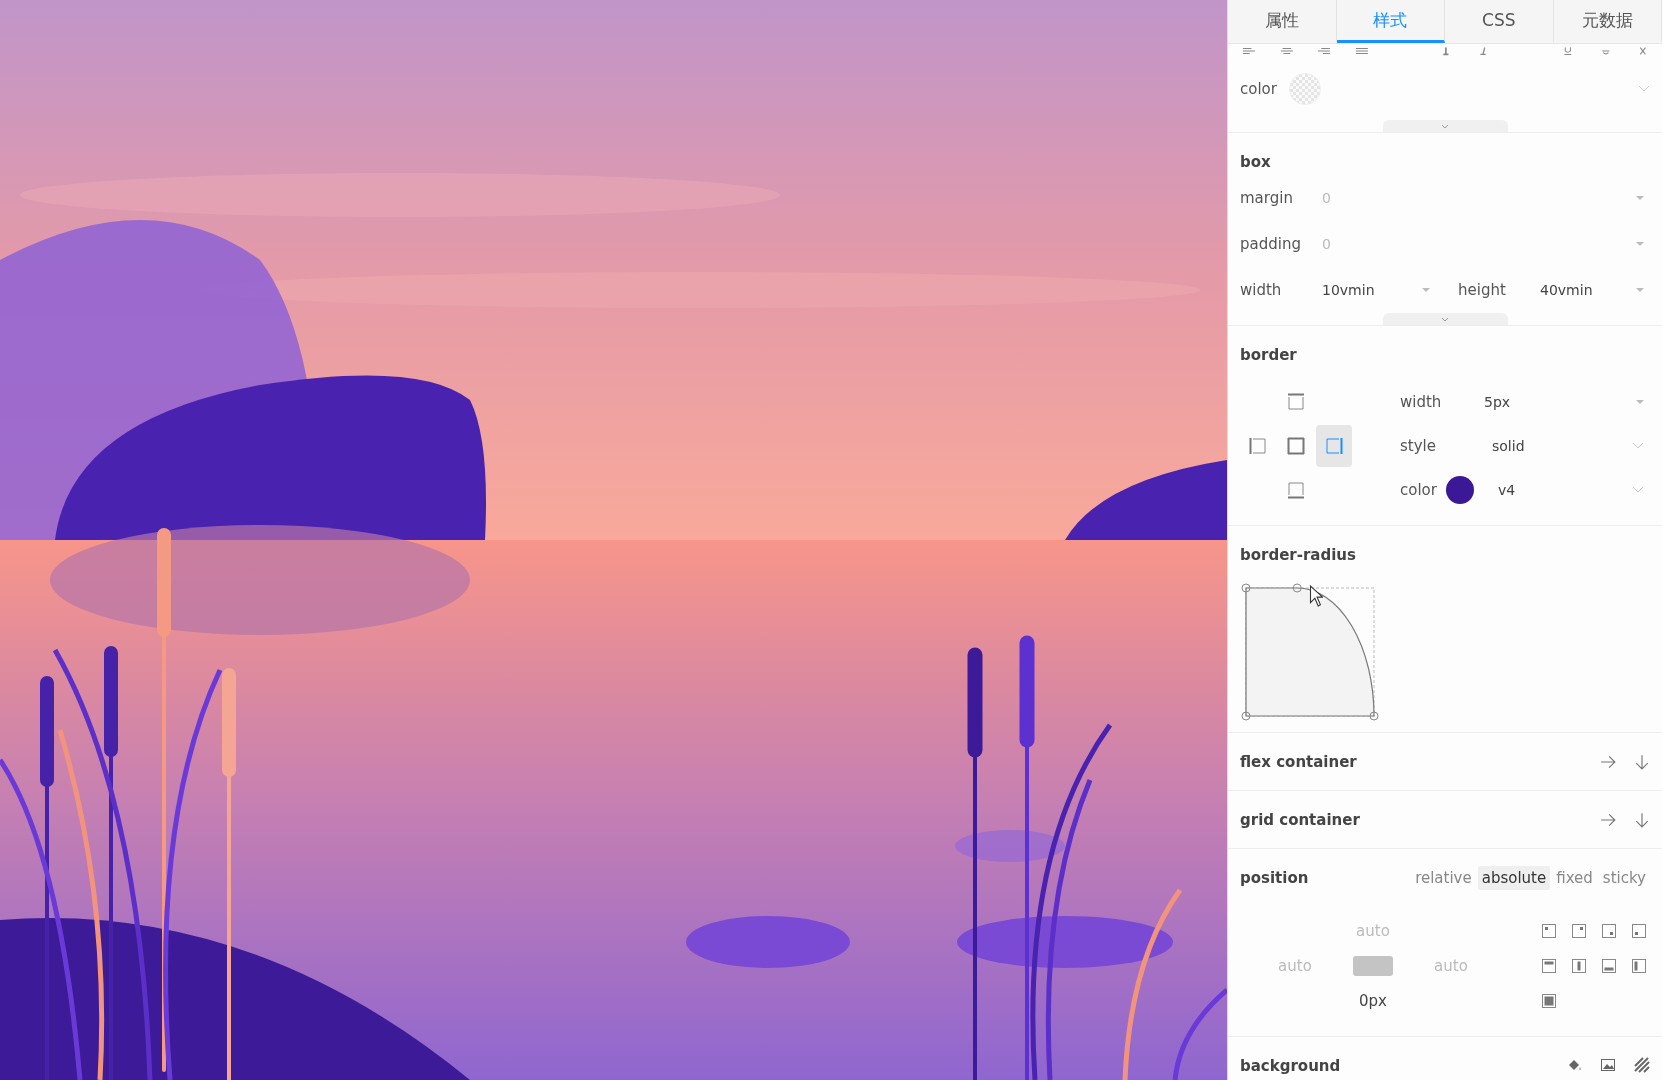  Describe the element at coordinates (1379, 290) in the screenshot. I see `width-field: 10vmin` at that location.